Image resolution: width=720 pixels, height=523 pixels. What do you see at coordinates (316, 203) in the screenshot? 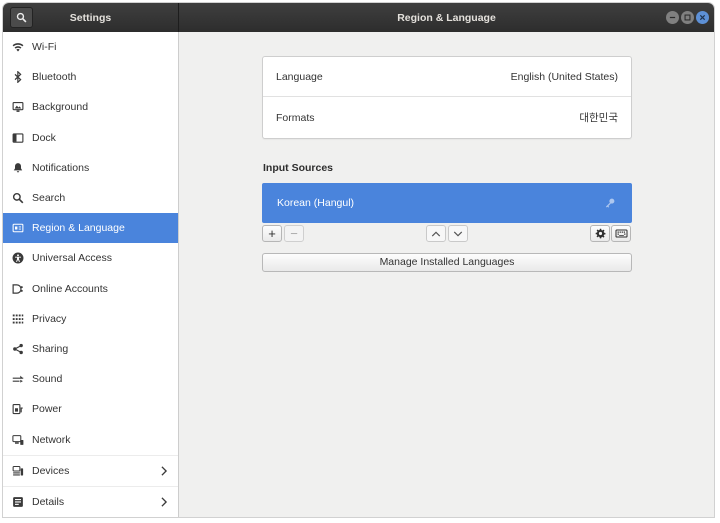
I see `input-source-label: Korean (Hangul)` at bounding box center [316, 203].